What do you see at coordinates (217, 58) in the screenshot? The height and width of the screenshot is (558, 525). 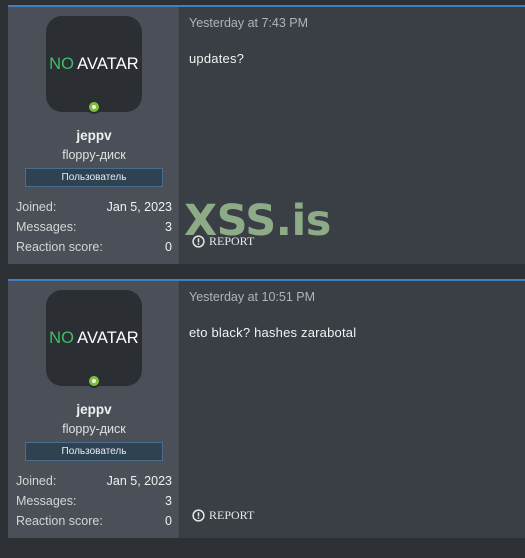 I see `post-message: updates?` at bounding box center [217, 58].